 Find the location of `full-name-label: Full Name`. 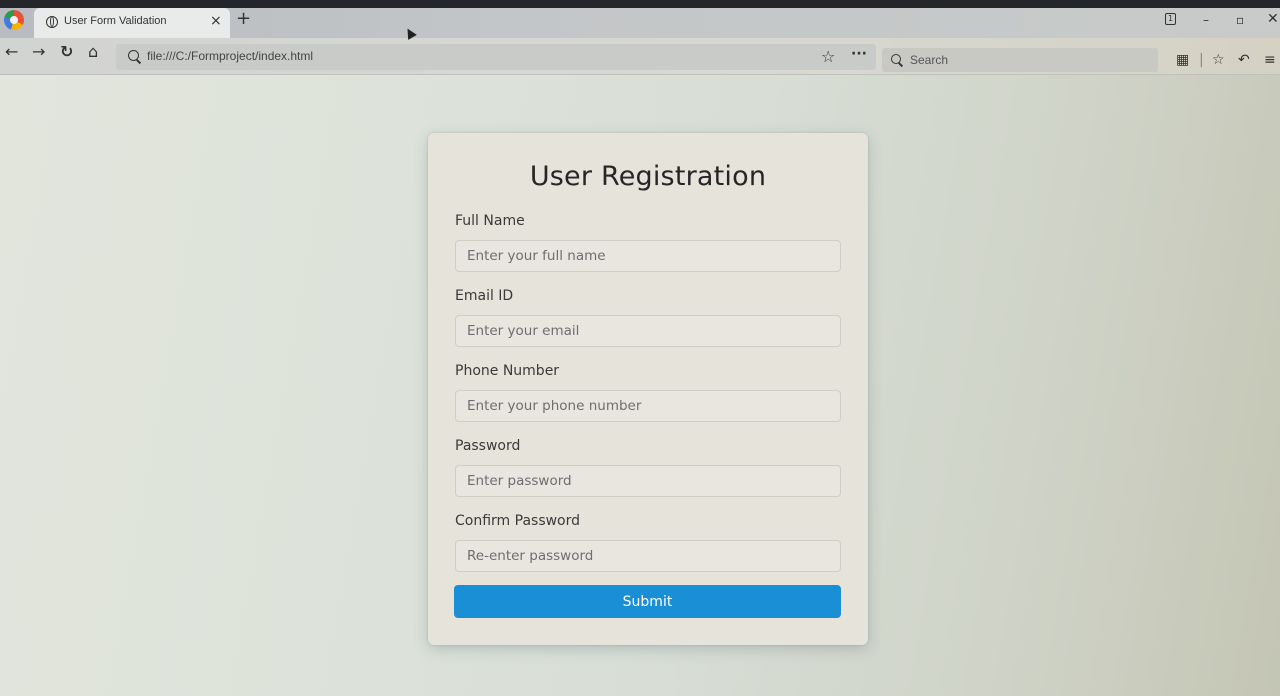

full-name-label: Full Name is located at coordinates (490, 221).